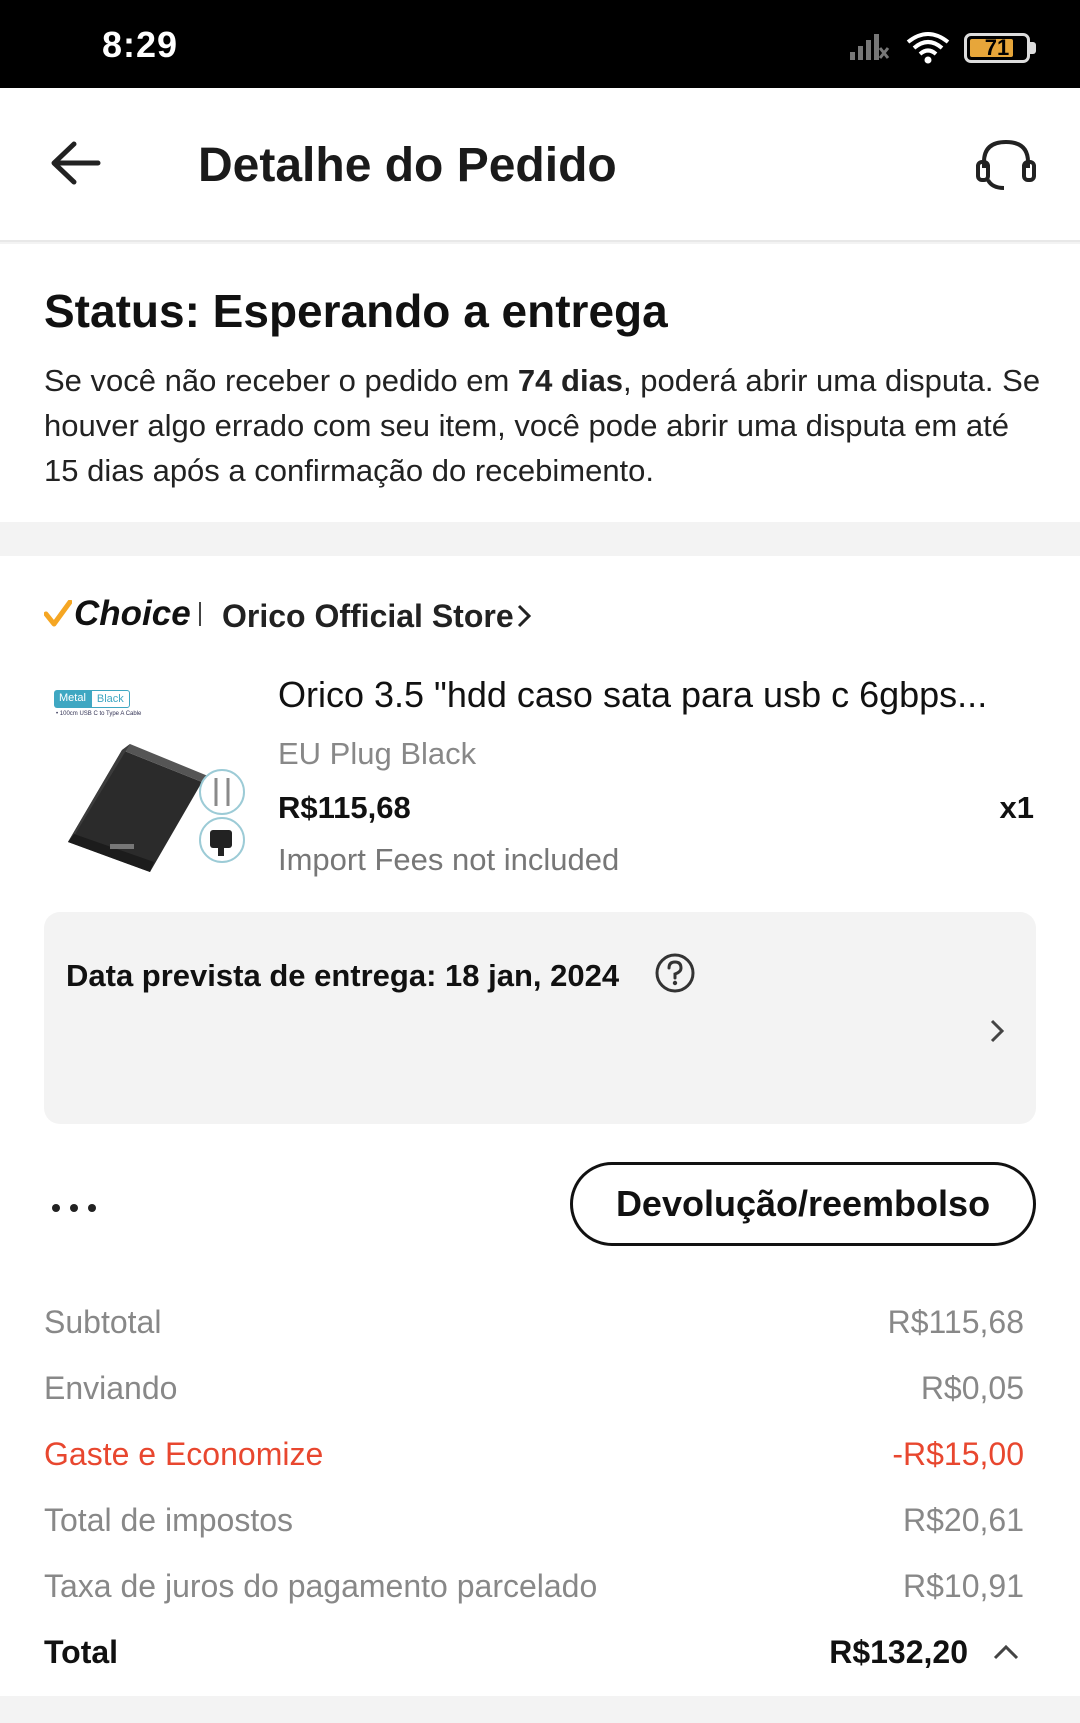 This screenshot has width=1080, height=1723. What do you see at coordinates (898, 1652) in the screenshot?
I see `total-value: R$132,20` at bounding box center [898, 1652].